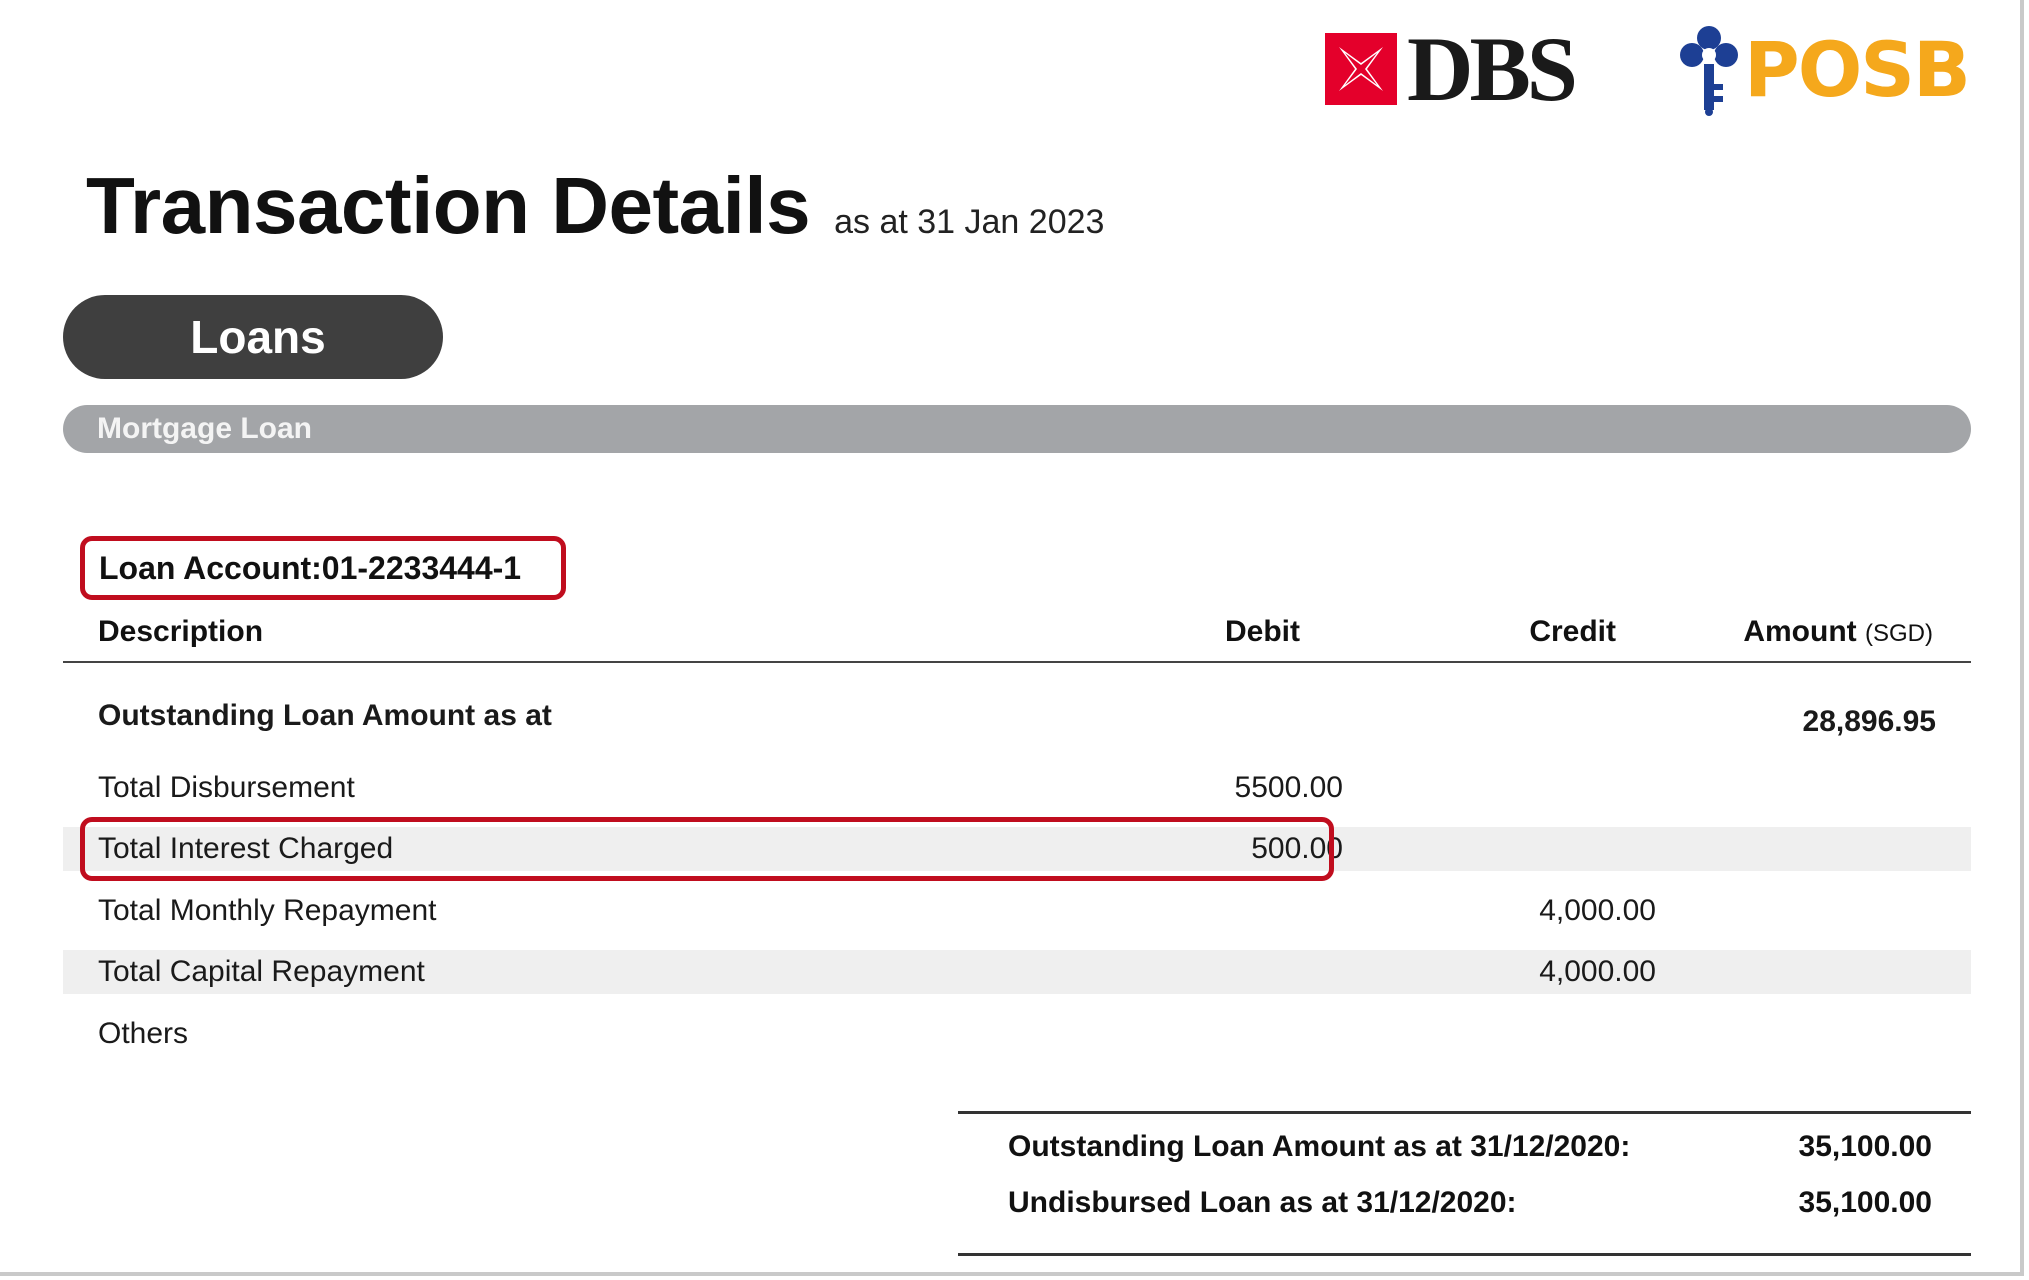 This screenshot has width=2029, height=1280. What do you see at coordinates (448, 205) in the screenshot?
I see `page-title: Transaction Details` at bounding box center [448, 205].